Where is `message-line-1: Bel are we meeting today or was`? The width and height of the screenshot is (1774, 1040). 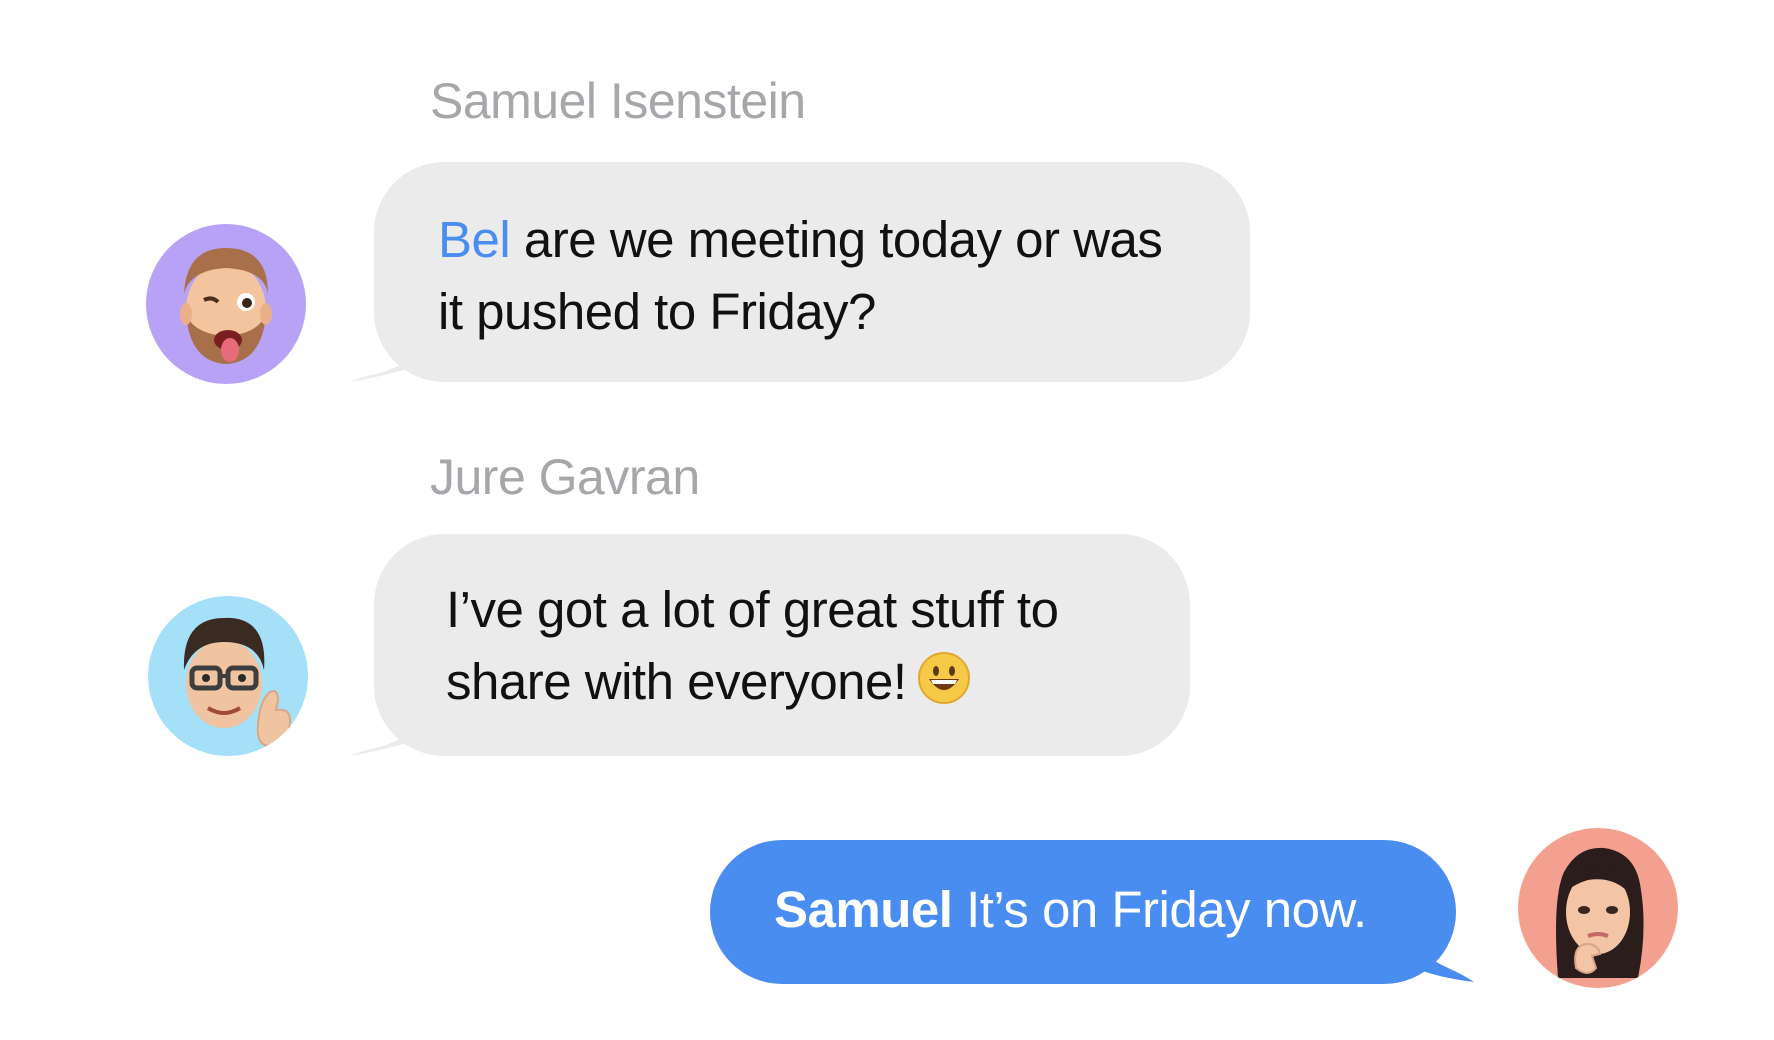 message-line-1: Bel are we meeting today or was is located at coordinates (819, 240).